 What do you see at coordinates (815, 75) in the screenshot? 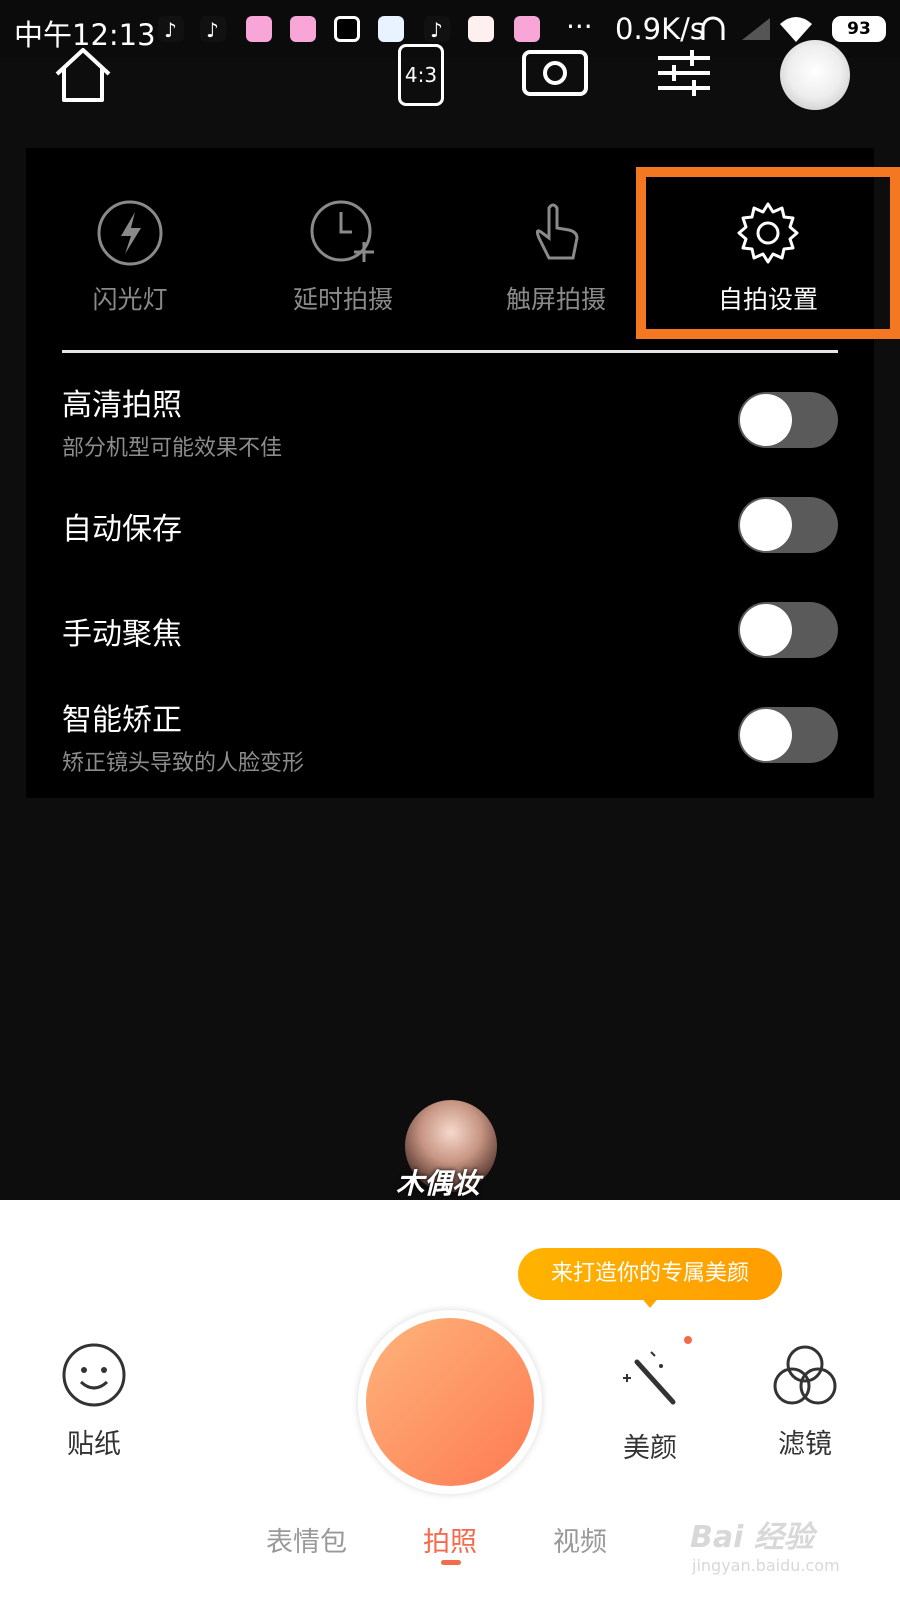
I see `gallery-thumbnail` at bounding box center [815, 75].